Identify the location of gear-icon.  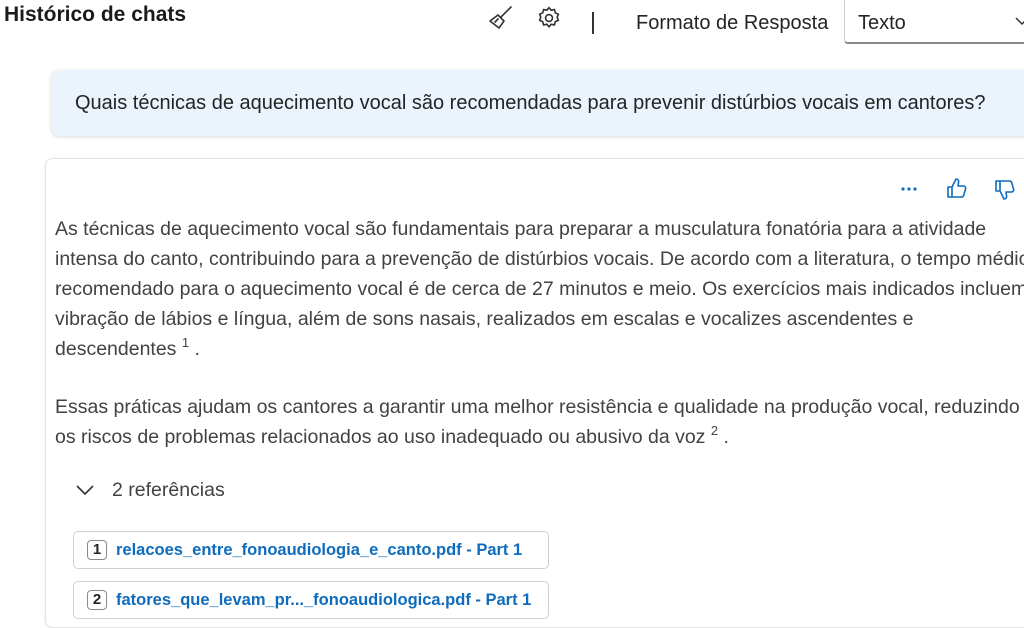
(549, 18).